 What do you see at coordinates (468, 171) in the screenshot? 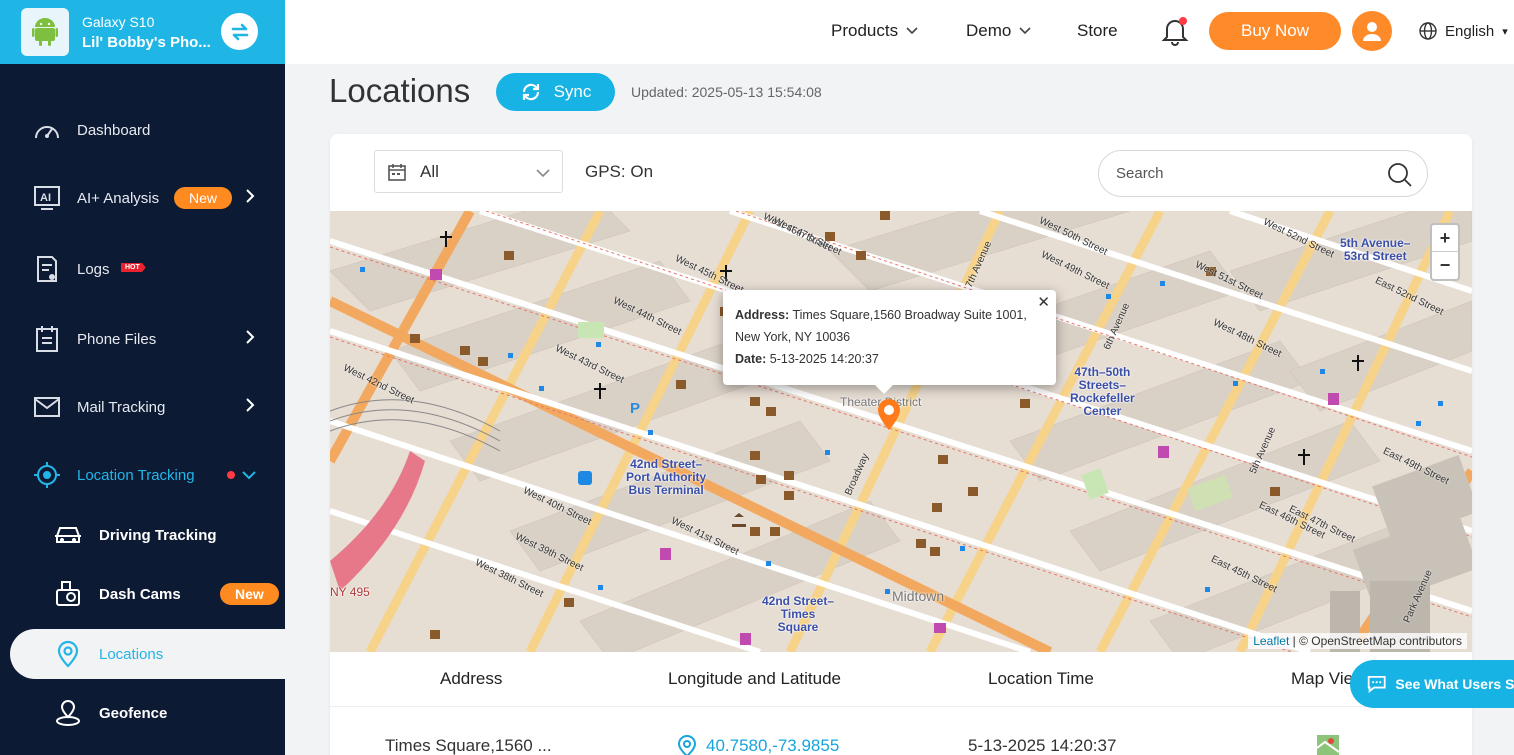
I see `date-range-select: All` at bounding box center [468, 171].